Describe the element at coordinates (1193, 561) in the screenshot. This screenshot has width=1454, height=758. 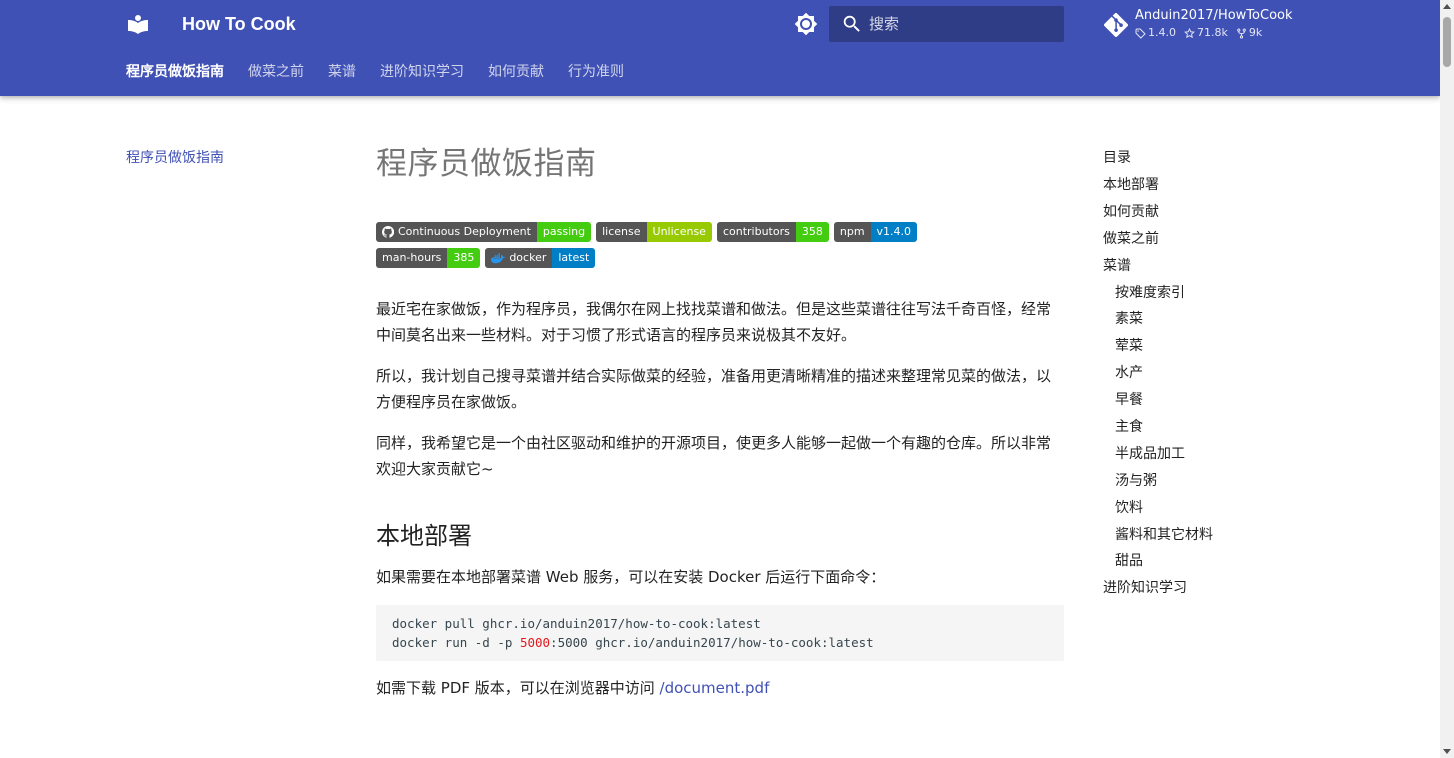
I see `toc-item-desserts: 甜品` at that location.